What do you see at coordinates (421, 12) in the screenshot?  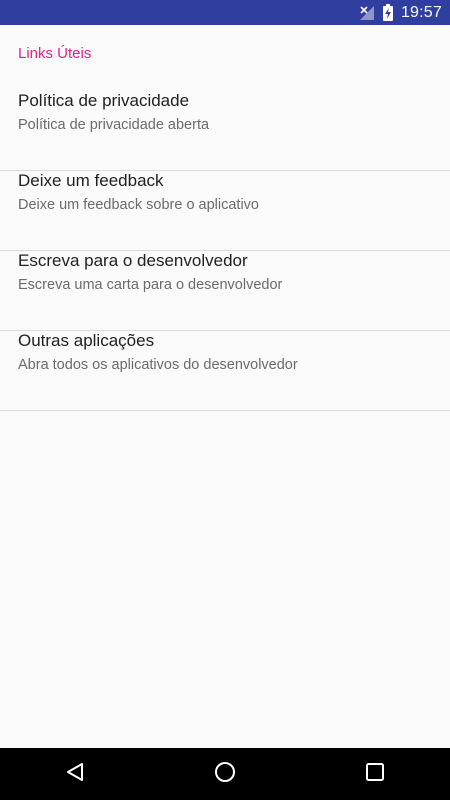 I see `status-time: 19:57` at bounding box center [421, 12].